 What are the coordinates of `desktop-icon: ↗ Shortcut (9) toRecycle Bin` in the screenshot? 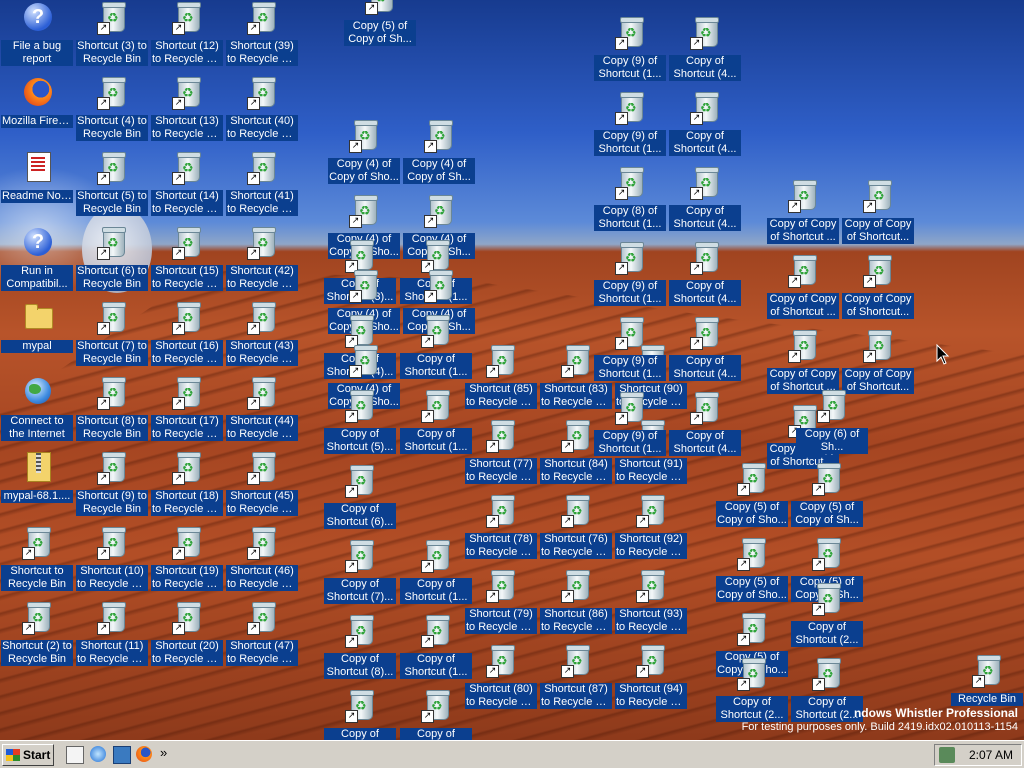 It's located at (112, 487).